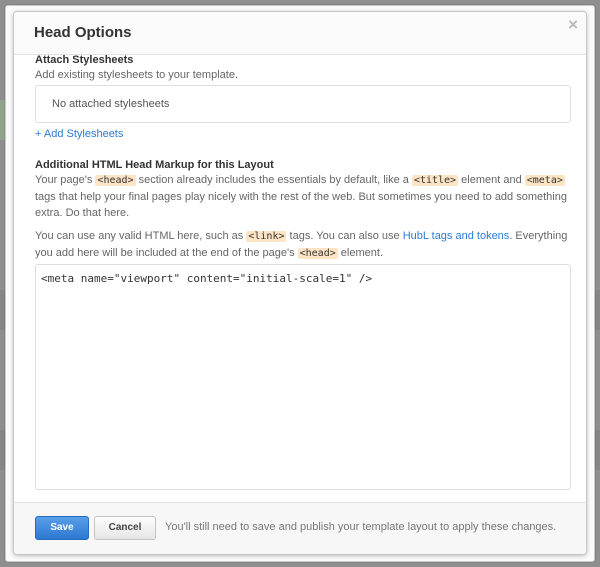 Image resolution: width=600 pixels, height=567 pixels. What do you see at coordinates (360, 253) in the screenshot?
I see `desc-text: element.` at bounding box center [360, 253].